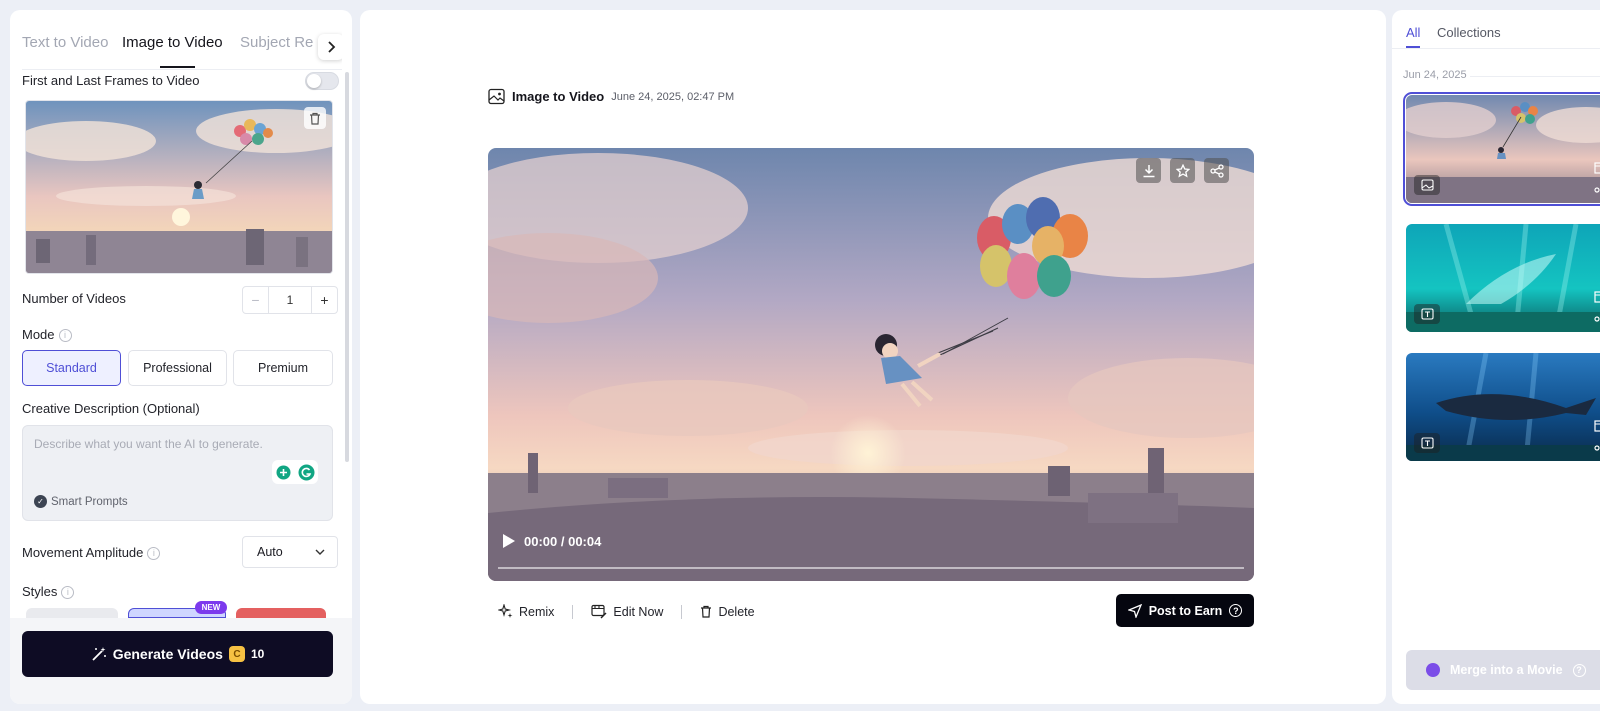 This screenshot has height=711, width=1600. I want to click on merge-into-movie-button: Merge into a Movie ?, so click(1503, 670).